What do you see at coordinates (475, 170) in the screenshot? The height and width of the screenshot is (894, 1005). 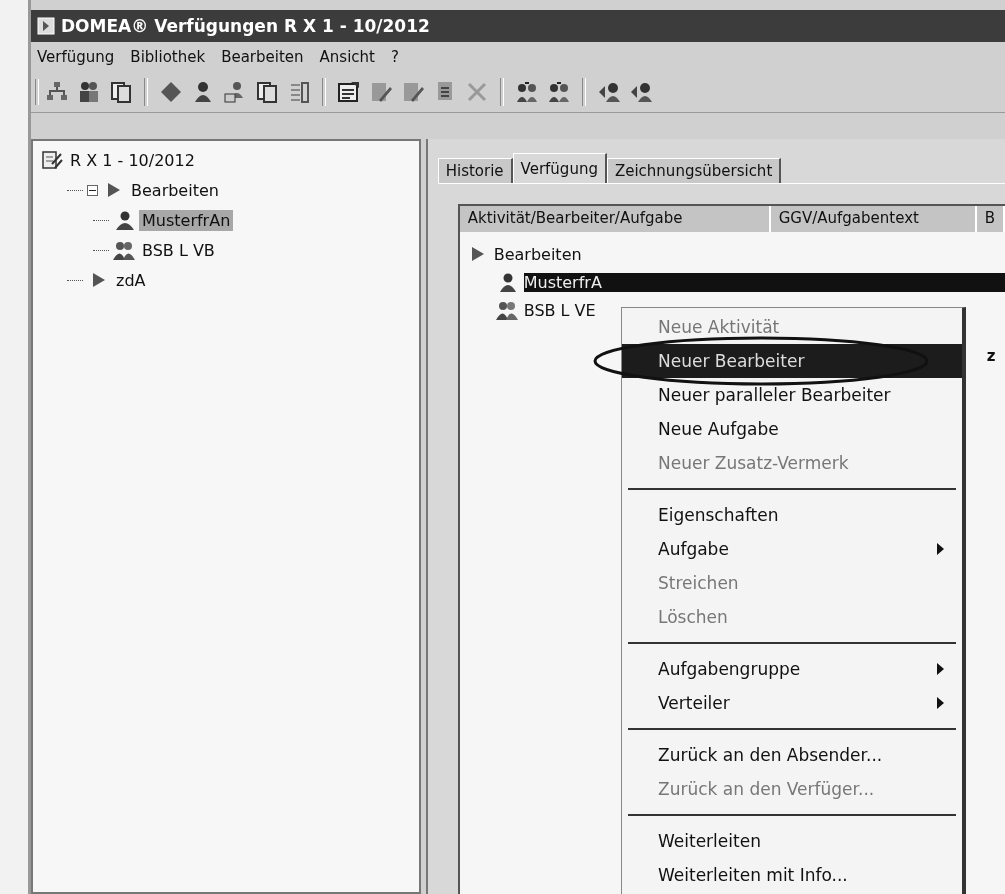 I see `tab: Historie` at bounding box center [475, 170].